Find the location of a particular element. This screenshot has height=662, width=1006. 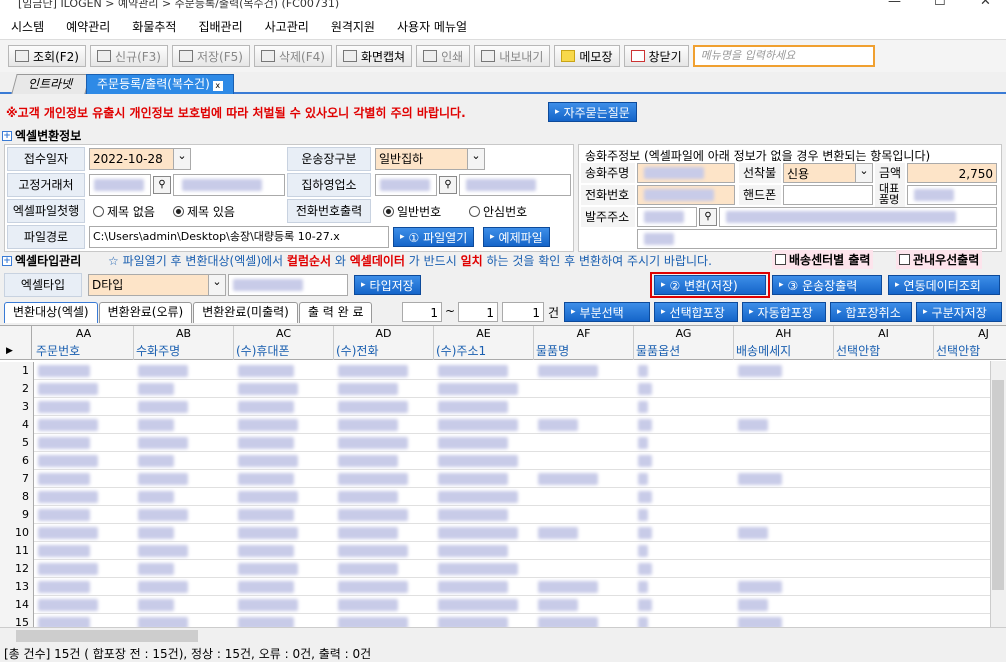

table-row: 13 is located at coordinates (495, 587).